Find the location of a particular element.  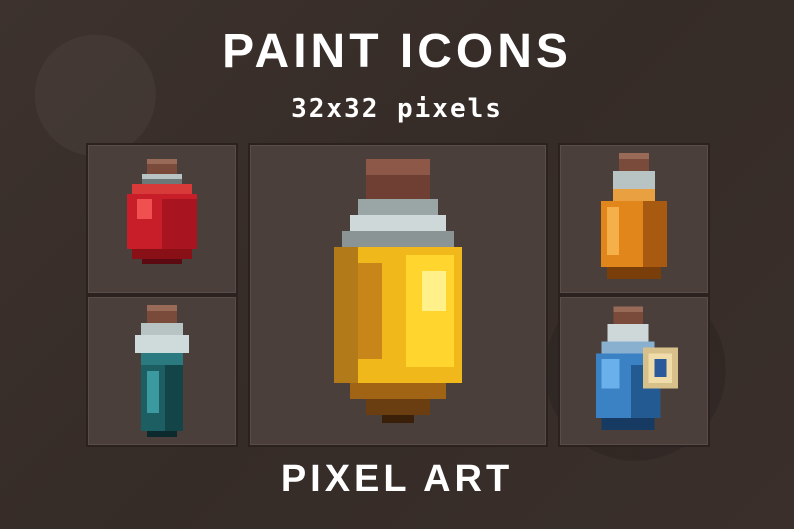

page-subtitle: 32x32 pixels is located at coordinates (397, 109).